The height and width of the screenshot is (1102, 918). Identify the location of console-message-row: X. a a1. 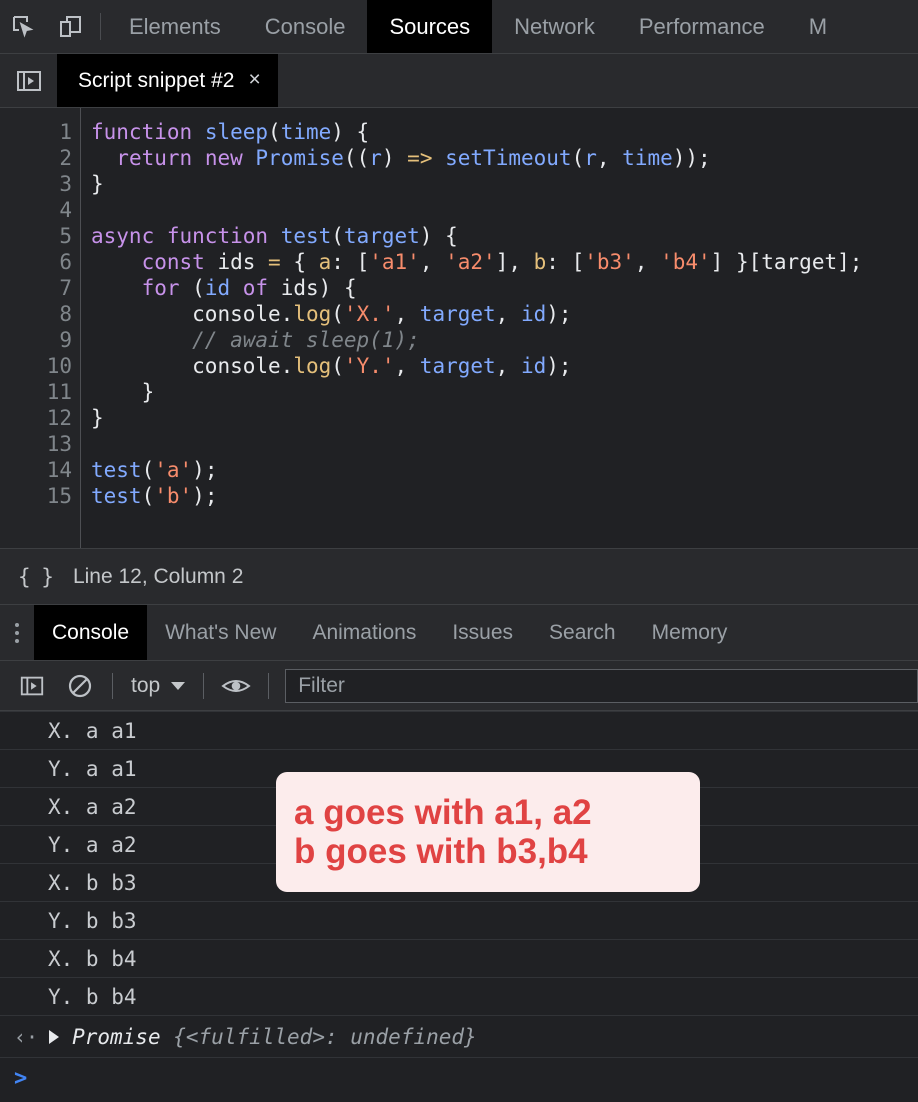
(459, 730).